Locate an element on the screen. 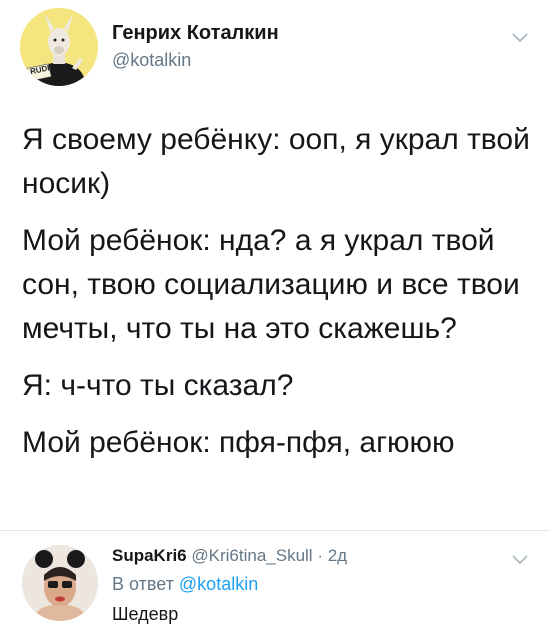  reply-text: Шедевр is located at coordinates (145, 614).